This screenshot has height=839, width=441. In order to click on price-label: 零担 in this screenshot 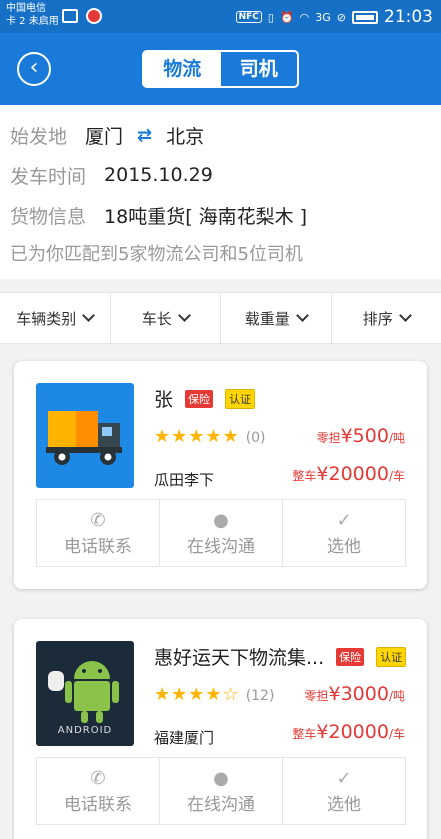, I will do `click(328, 438)`.